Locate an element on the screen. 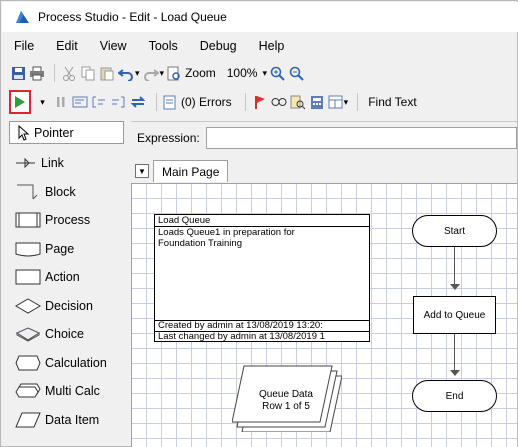 This screenshot has height=447, width=518. page-tab-bar: ▼ Main Page is located at coordinates (180, 171).